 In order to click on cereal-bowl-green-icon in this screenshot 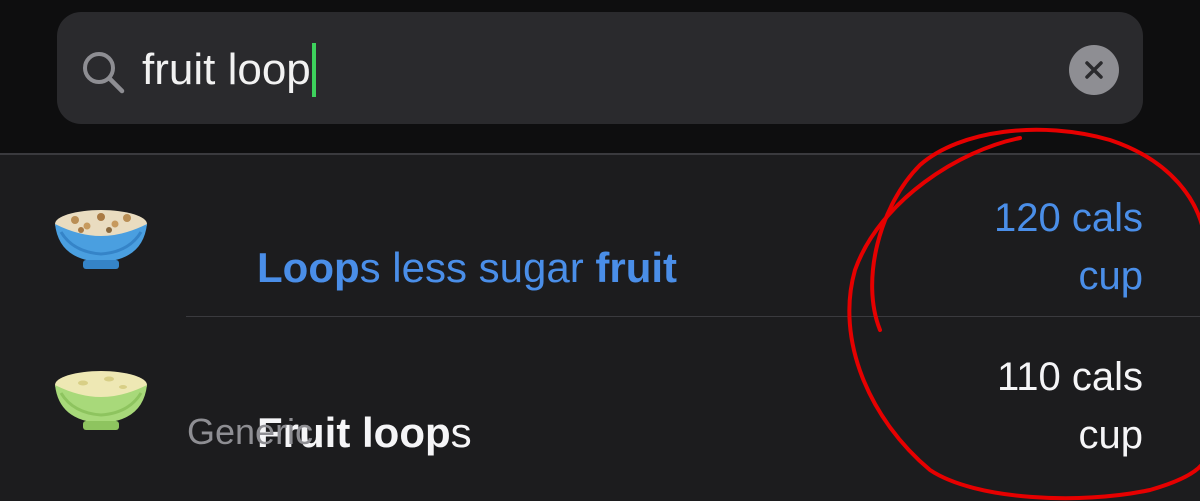, I will do `click(101, 400)`.